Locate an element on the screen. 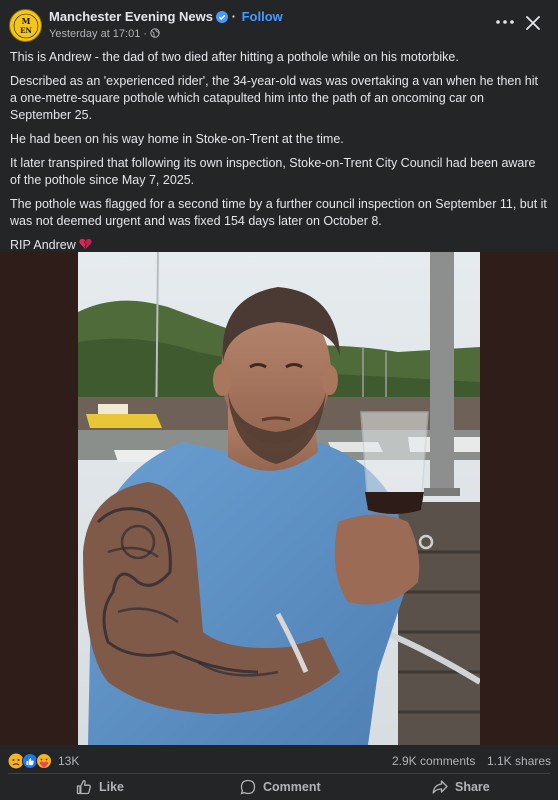 Image resolution: width=558 pixels, height=800 pixels. svg-text: M is located at coordinates (25, 21).